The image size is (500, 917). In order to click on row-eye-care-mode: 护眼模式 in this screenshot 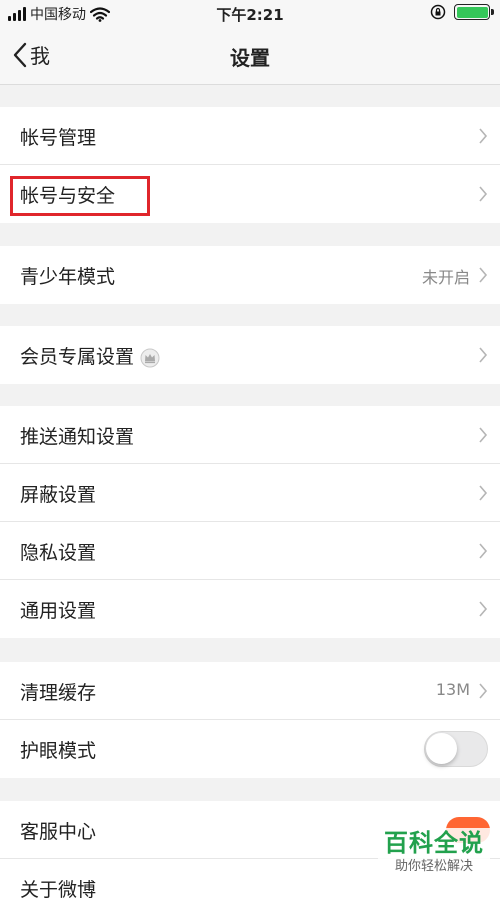, I will do `click(250, 749)`.